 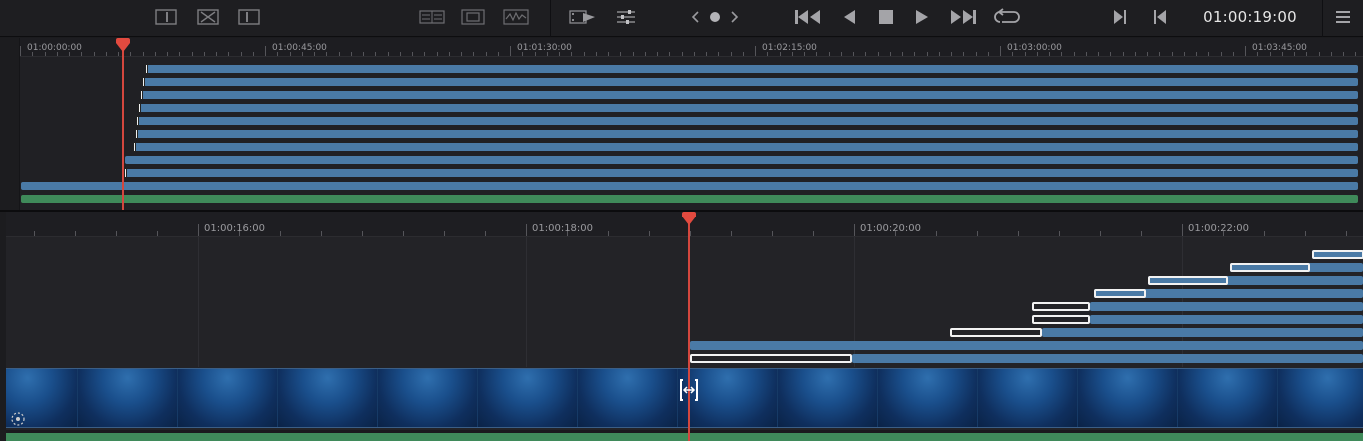 What do you see at coordinates (1250, 17) in the screenshot?
I see `timecode-display: 01:00:19:00` at bounding box center [1250, 17].